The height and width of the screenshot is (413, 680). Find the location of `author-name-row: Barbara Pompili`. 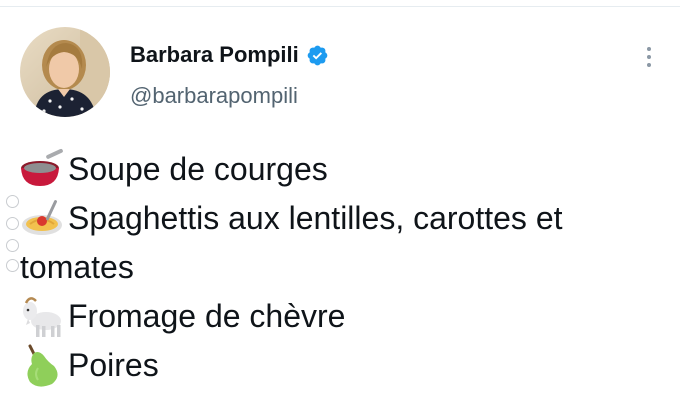

author-name-row: Barbara Pompili is located at coordinates (229, 55).